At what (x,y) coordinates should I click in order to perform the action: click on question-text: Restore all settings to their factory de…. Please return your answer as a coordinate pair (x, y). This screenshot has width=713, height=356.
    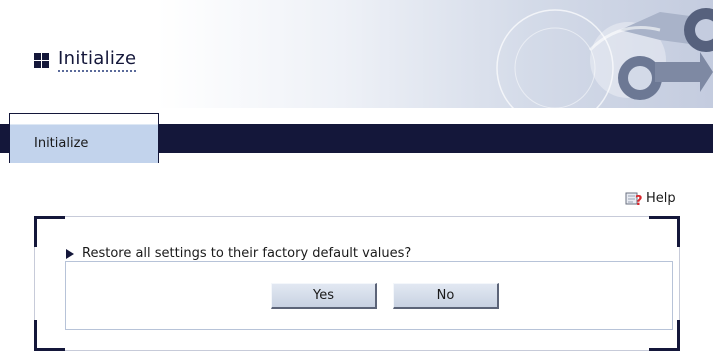
    Looking at the image, I should click on (247, 253).